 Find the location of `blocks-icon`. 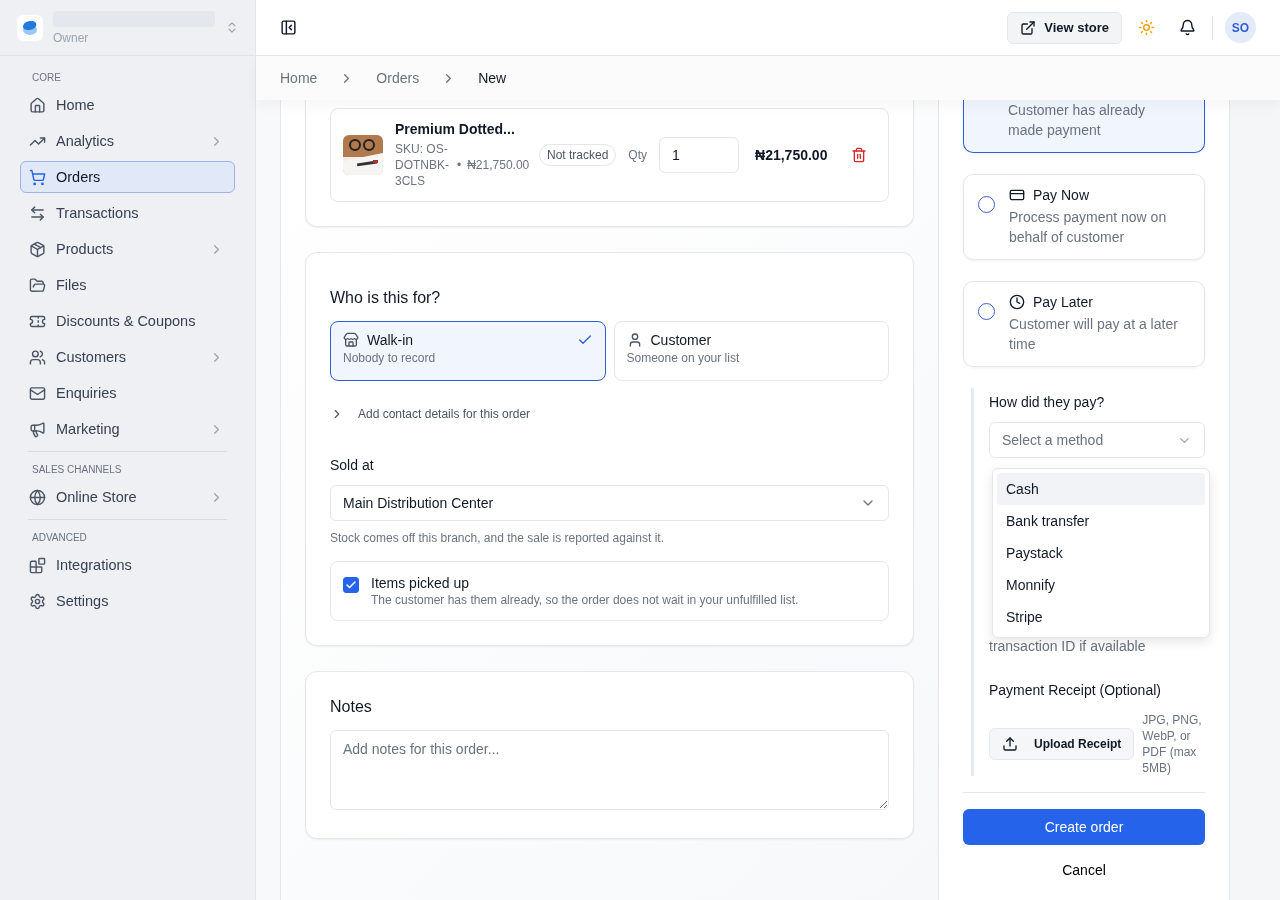

blocks-icon is located at coordinates (37, 565).